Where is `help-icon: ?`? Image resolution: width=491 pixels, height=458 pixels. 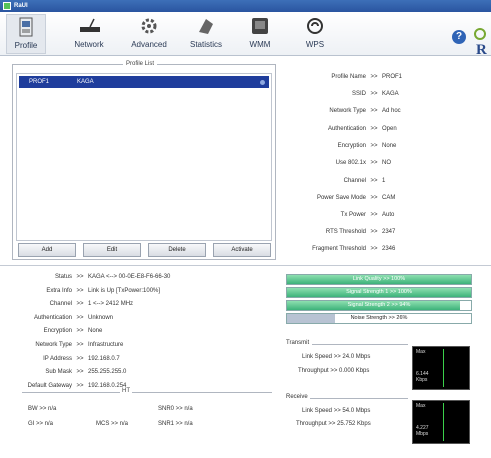 help-icon: ? is located at coordinates (459, 37).